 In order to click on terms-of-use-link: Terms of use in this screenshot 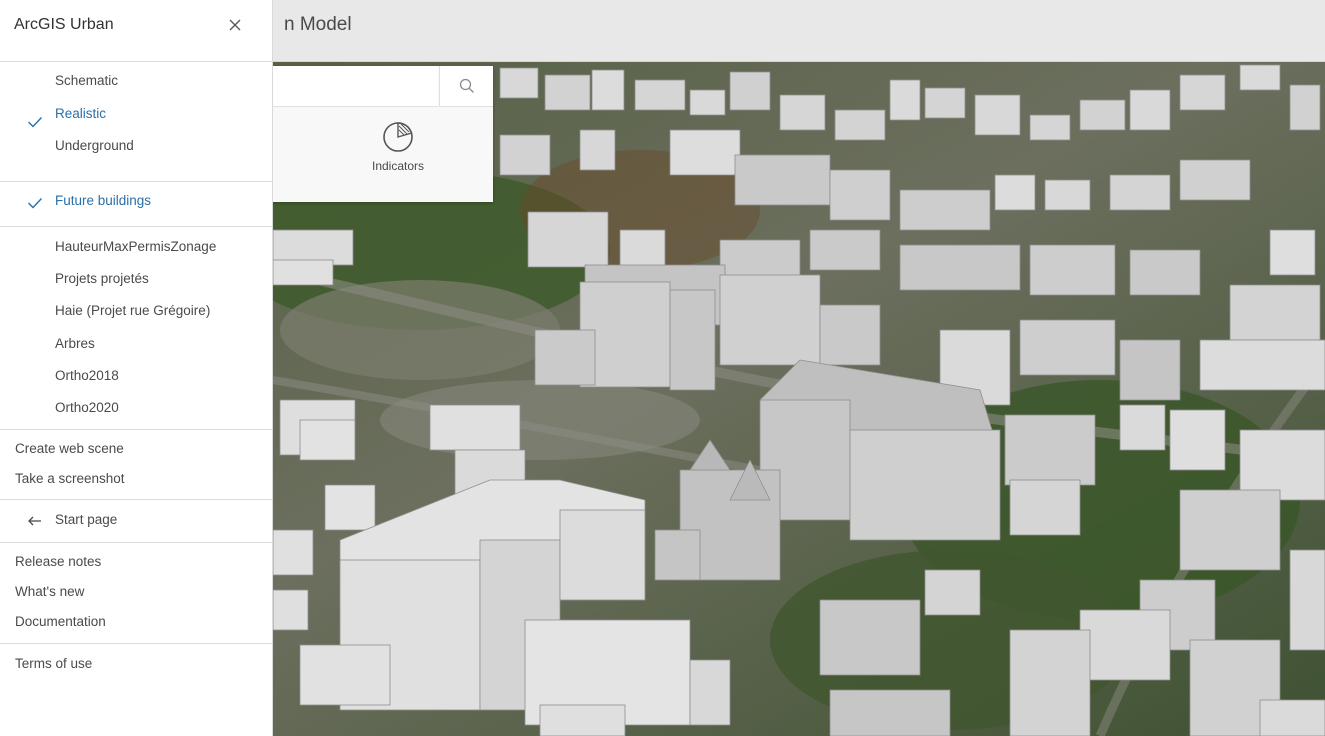, I will do `click(136, 665)`.